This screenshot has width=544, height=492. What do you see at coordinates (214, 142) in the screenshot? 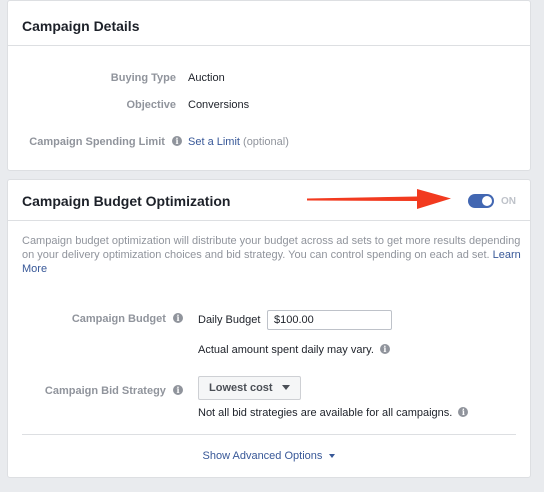
I see `set-limit-link: Set a Limit` at bounding box center [214, 142].